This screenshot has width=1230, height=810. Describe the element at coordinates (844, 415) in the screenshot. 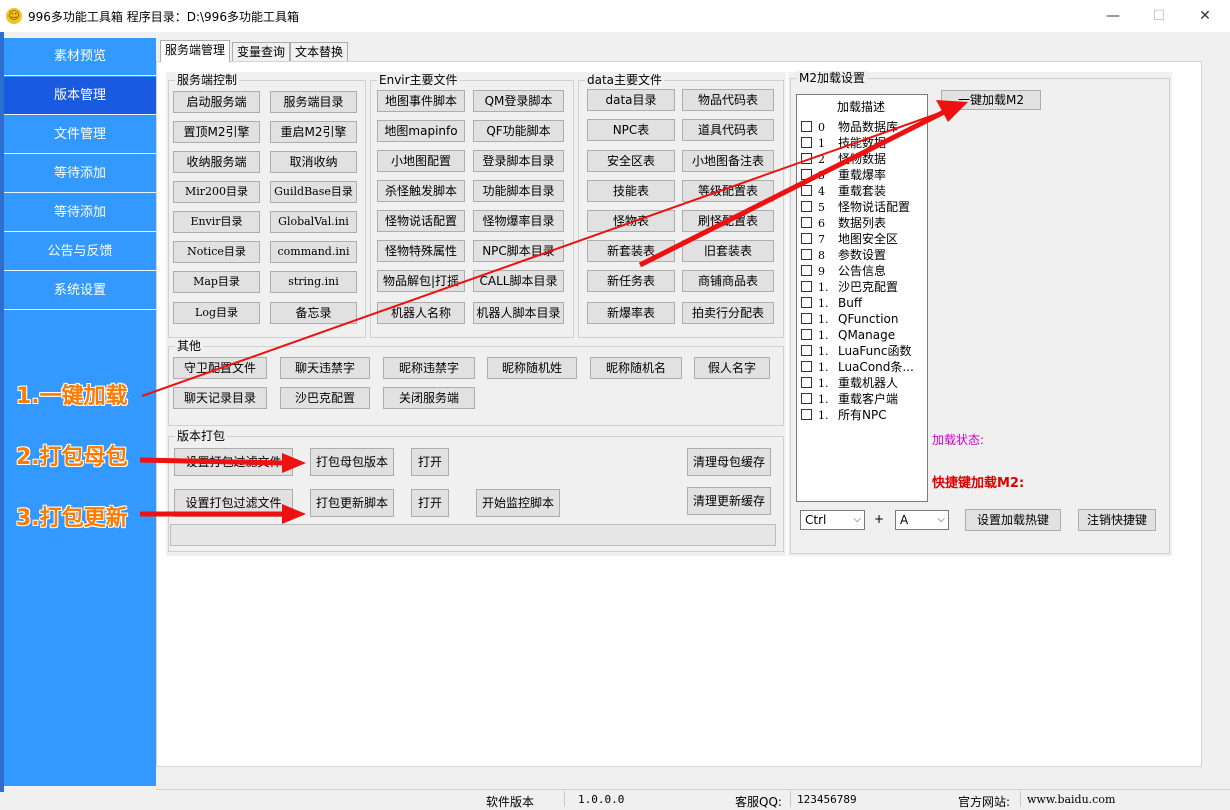

I see `list-item: 1. 所有NPC` at that location.